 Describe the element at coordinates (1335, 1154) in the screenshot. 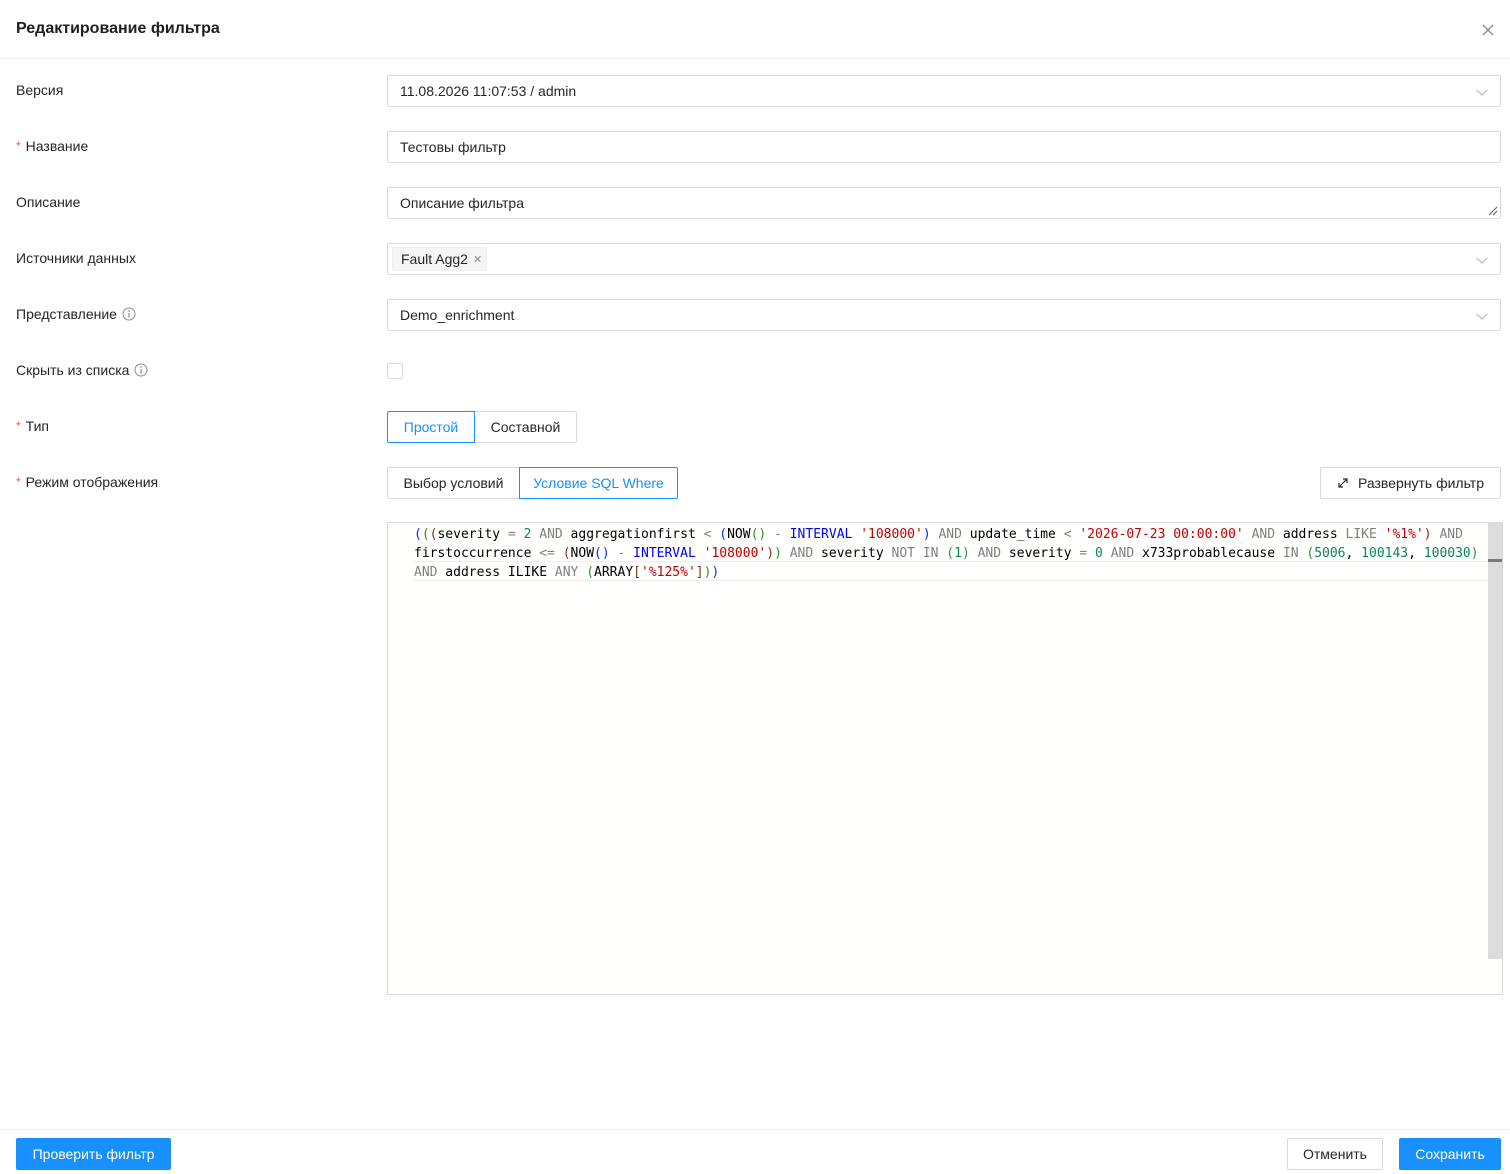

I see `cancel-button: Отменить` at that location.